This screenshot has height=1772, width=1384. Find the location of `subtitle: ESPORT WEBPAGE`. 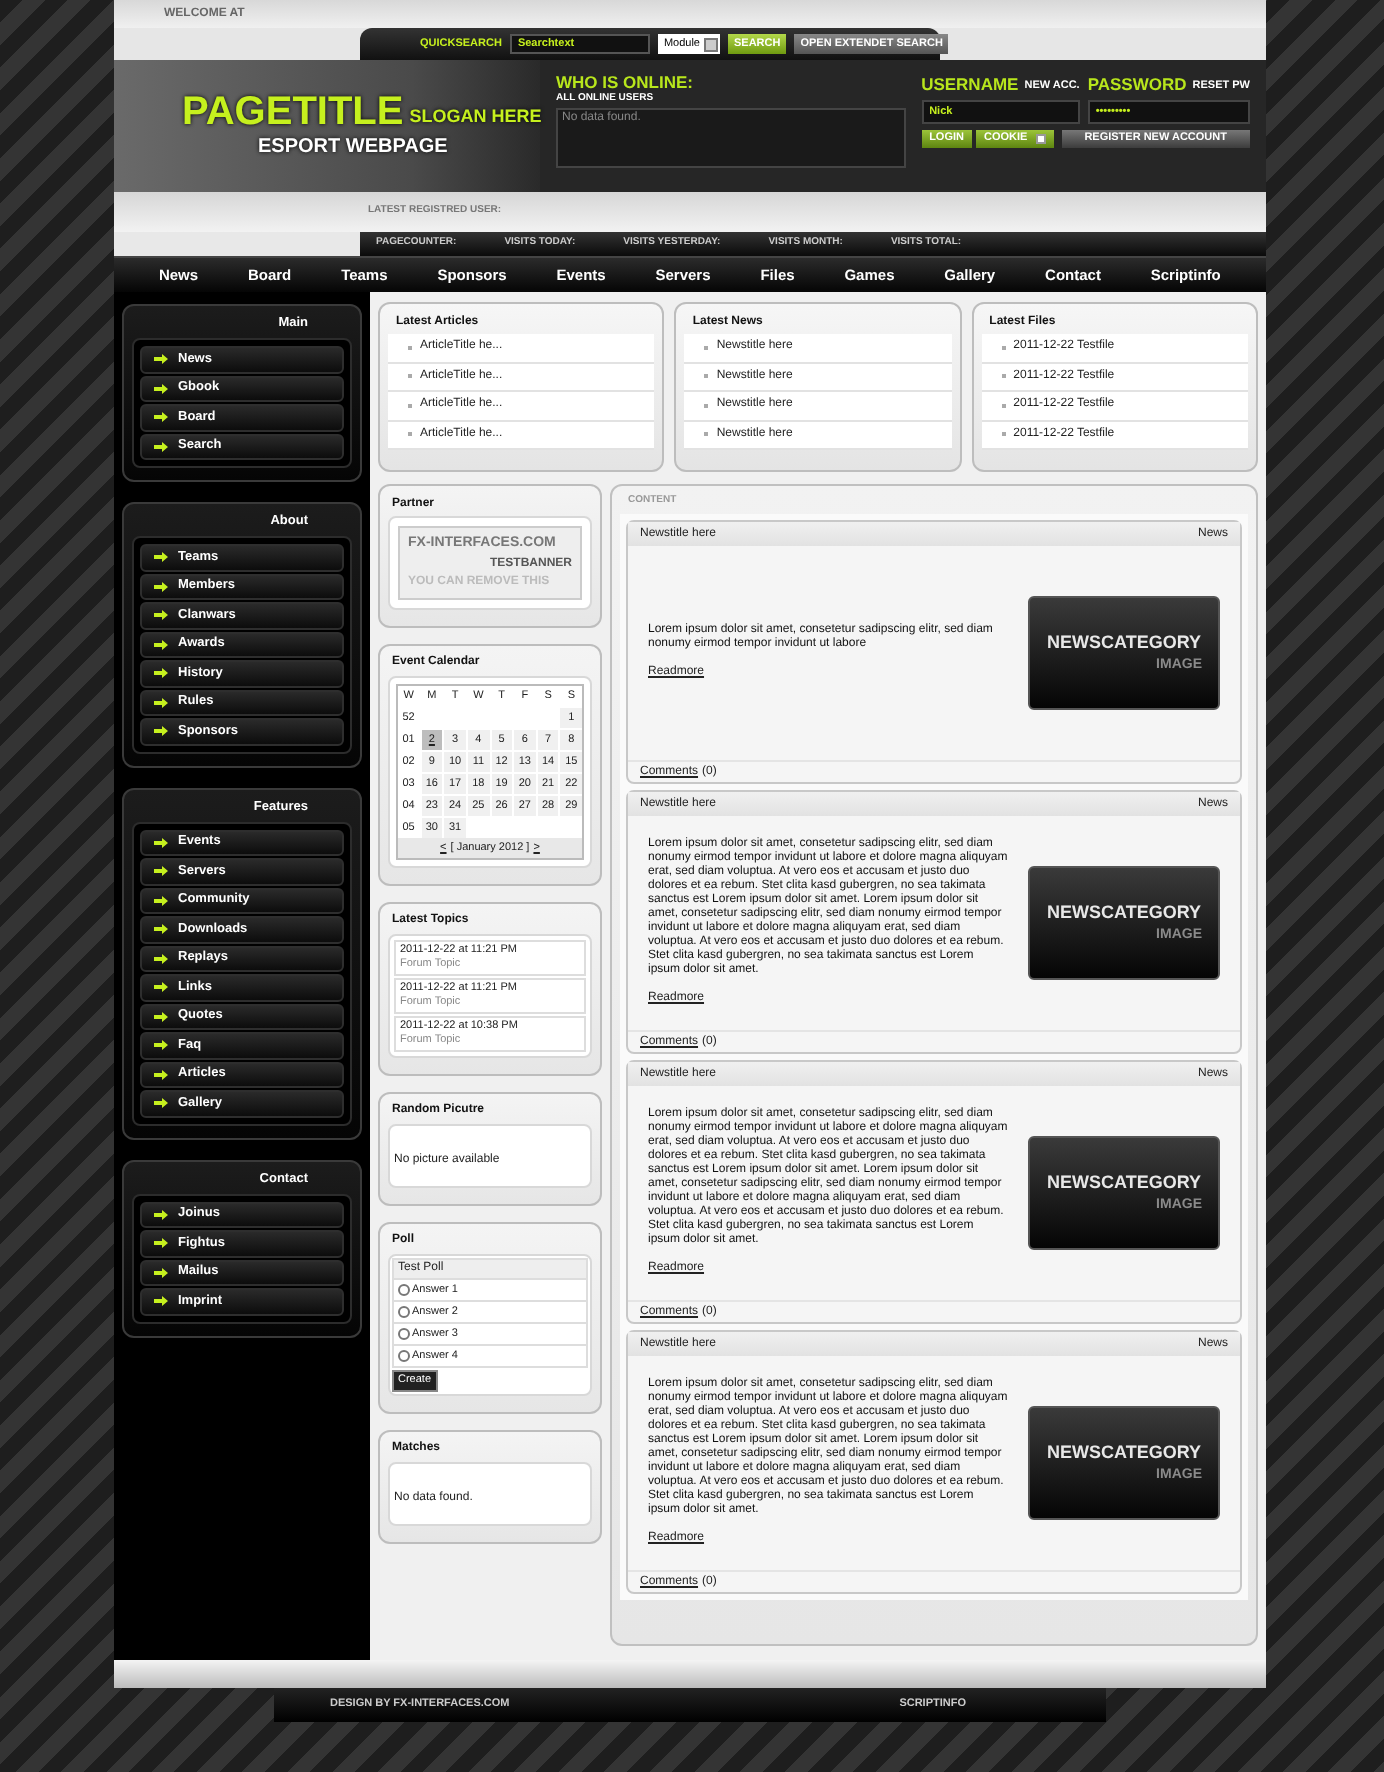

subtitle: ESPORT WEBPAGE is located at coordinates (353, 147).